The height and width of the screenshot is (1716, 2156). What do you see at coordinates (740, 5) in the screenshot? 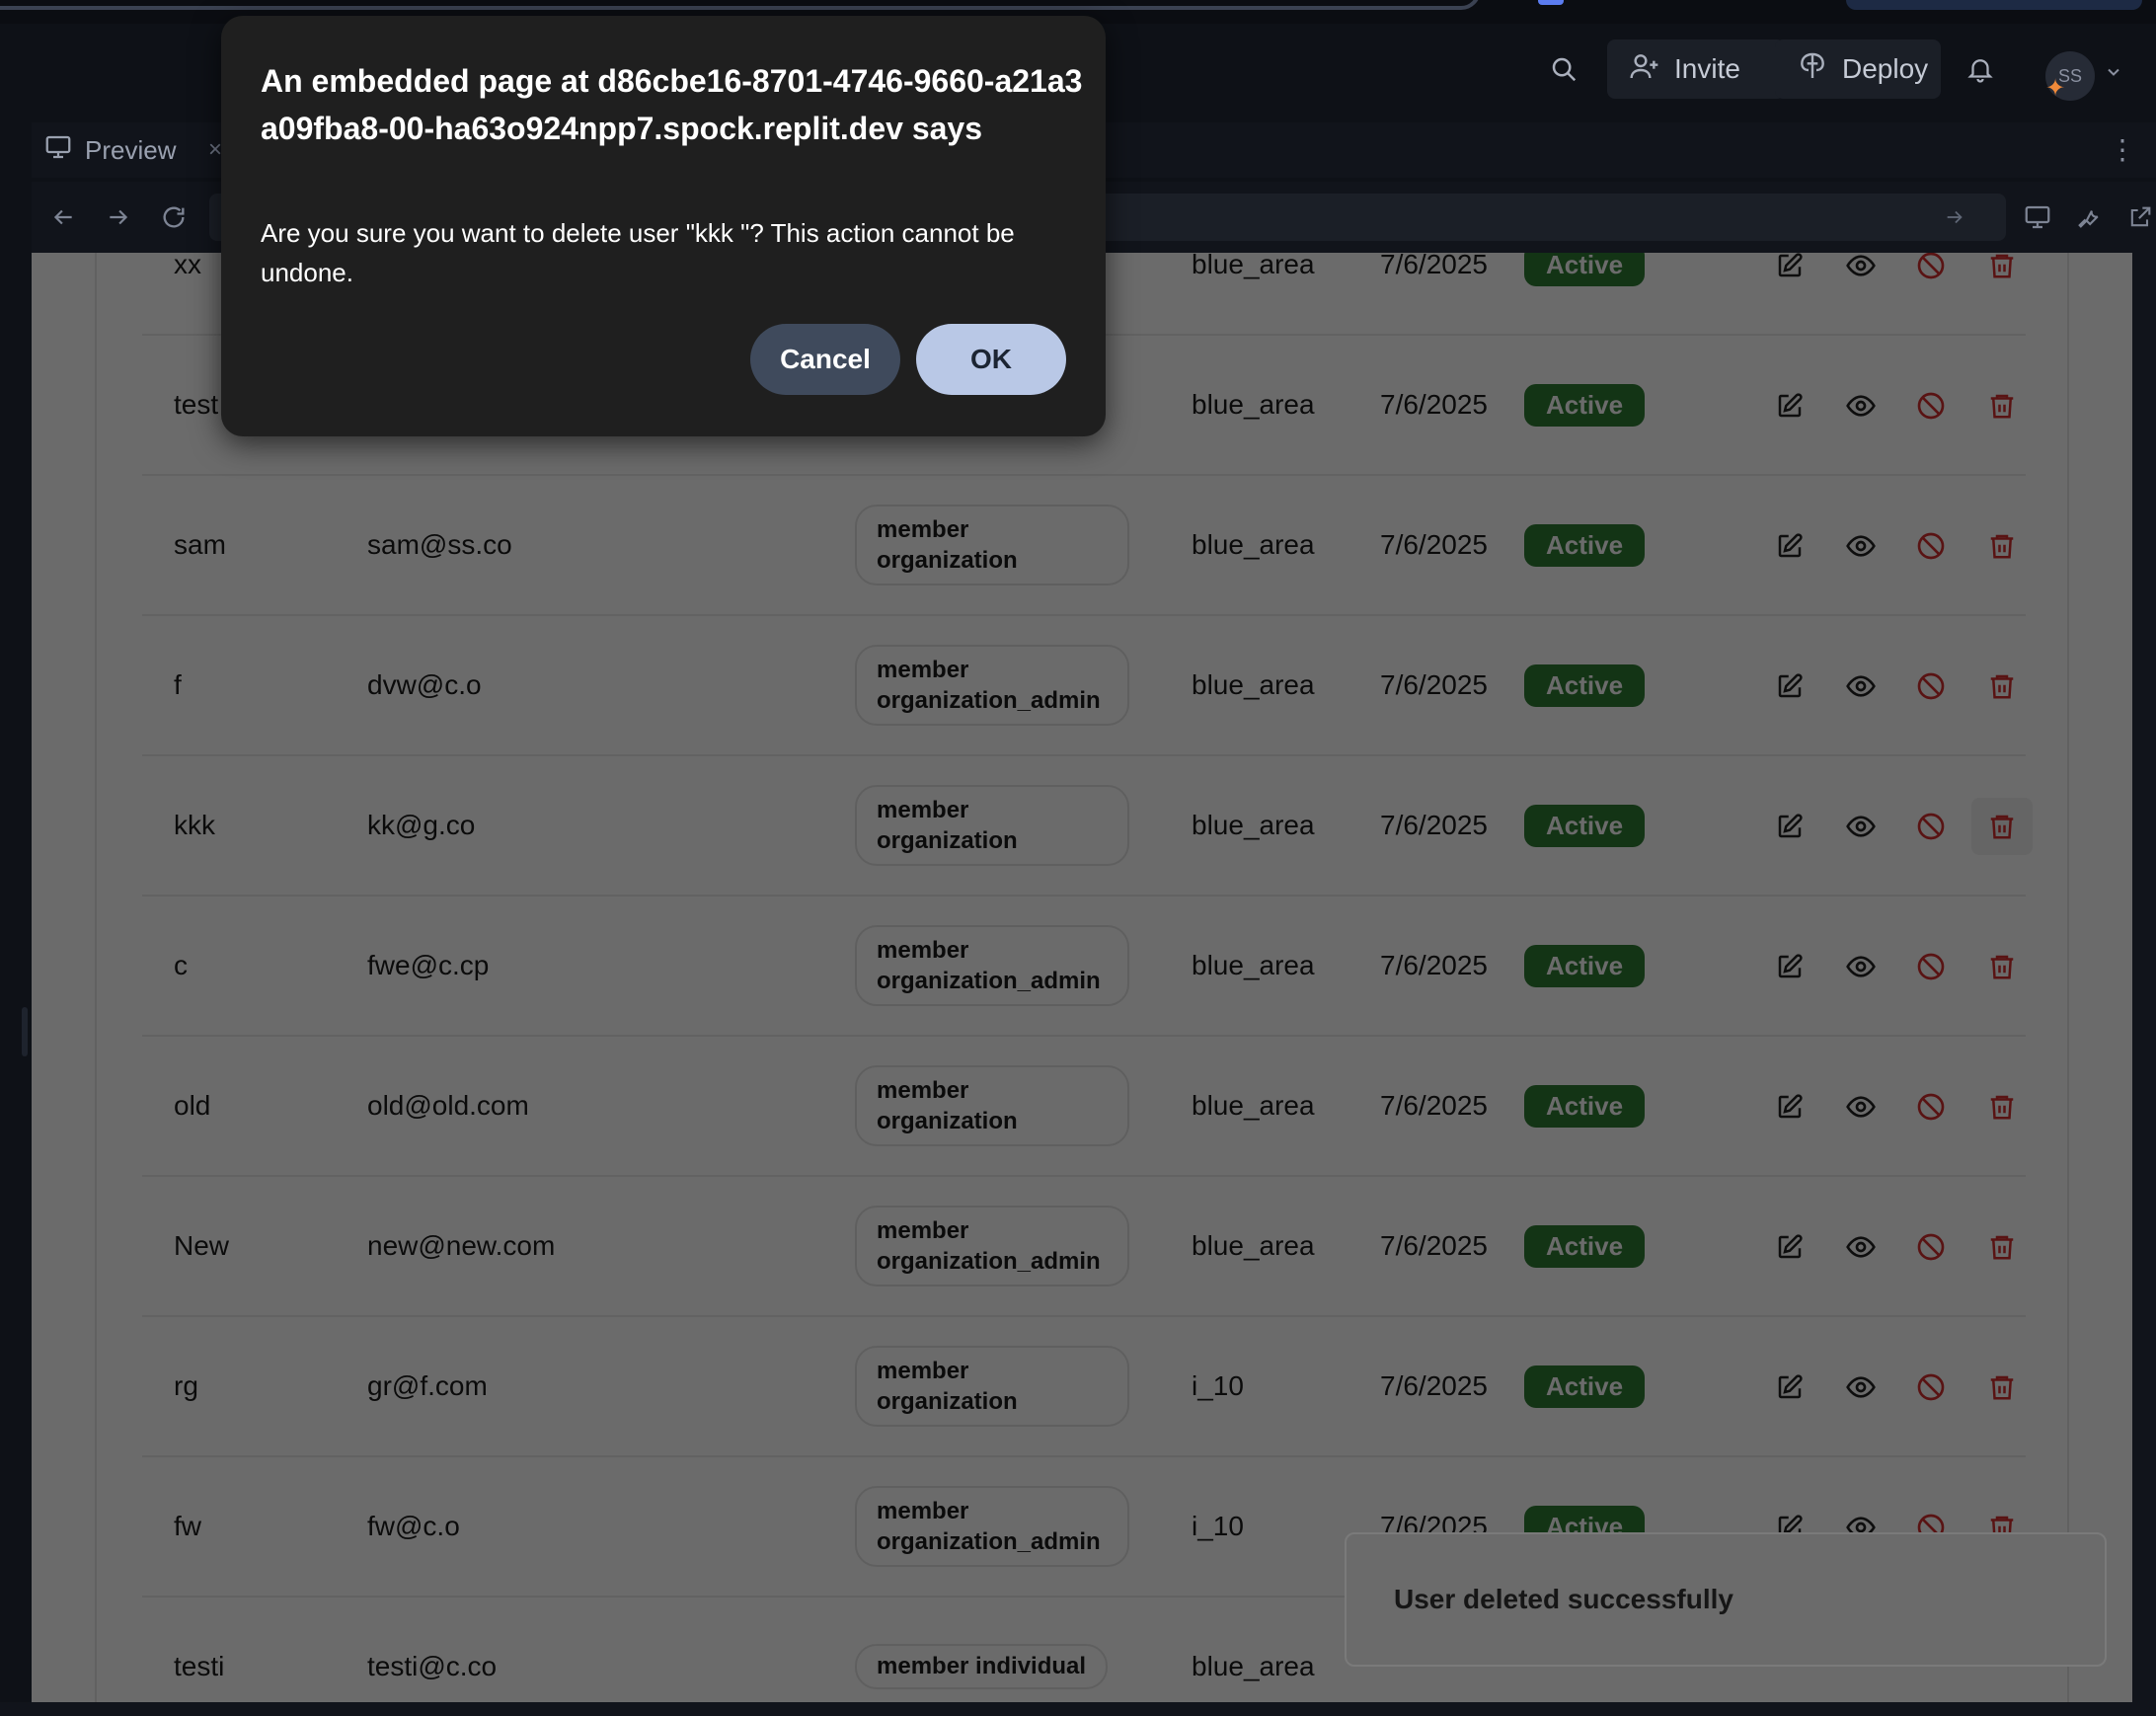
I see `window-url-capsule` at bounding box center [740, 5].